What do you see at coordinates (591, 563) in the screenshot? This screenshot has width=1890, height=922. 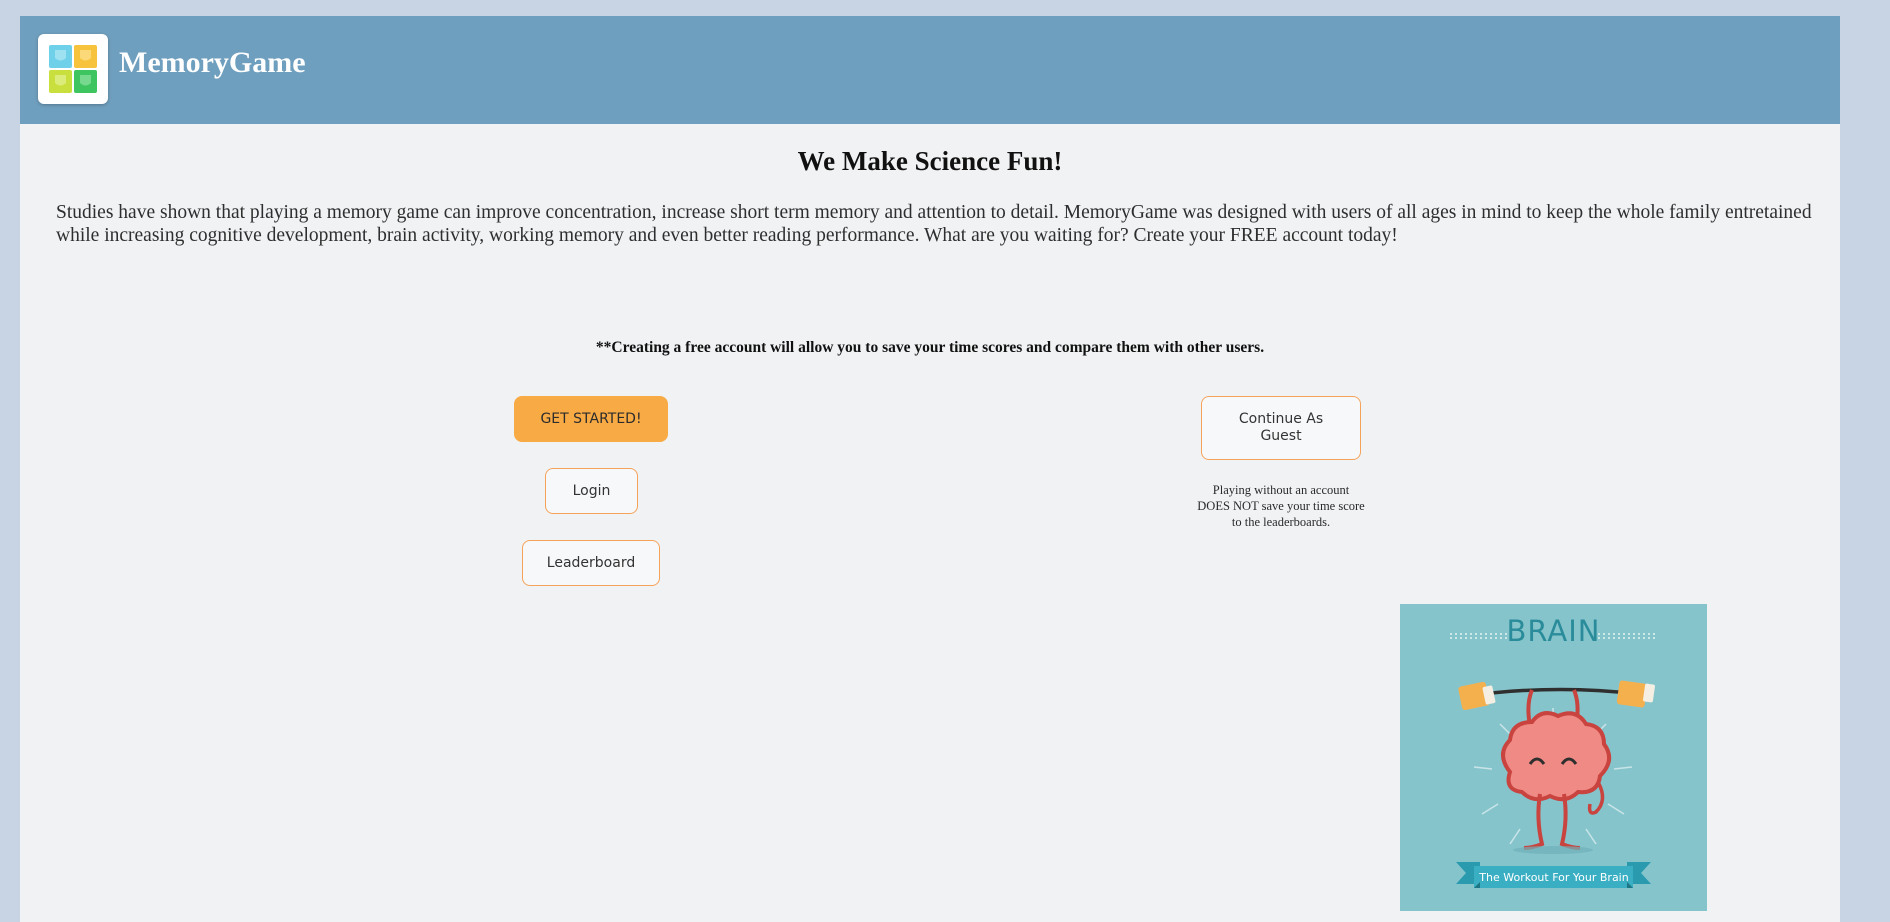 I see `leaderboard-button: Leaderboard` at bounding box center [591, 563].